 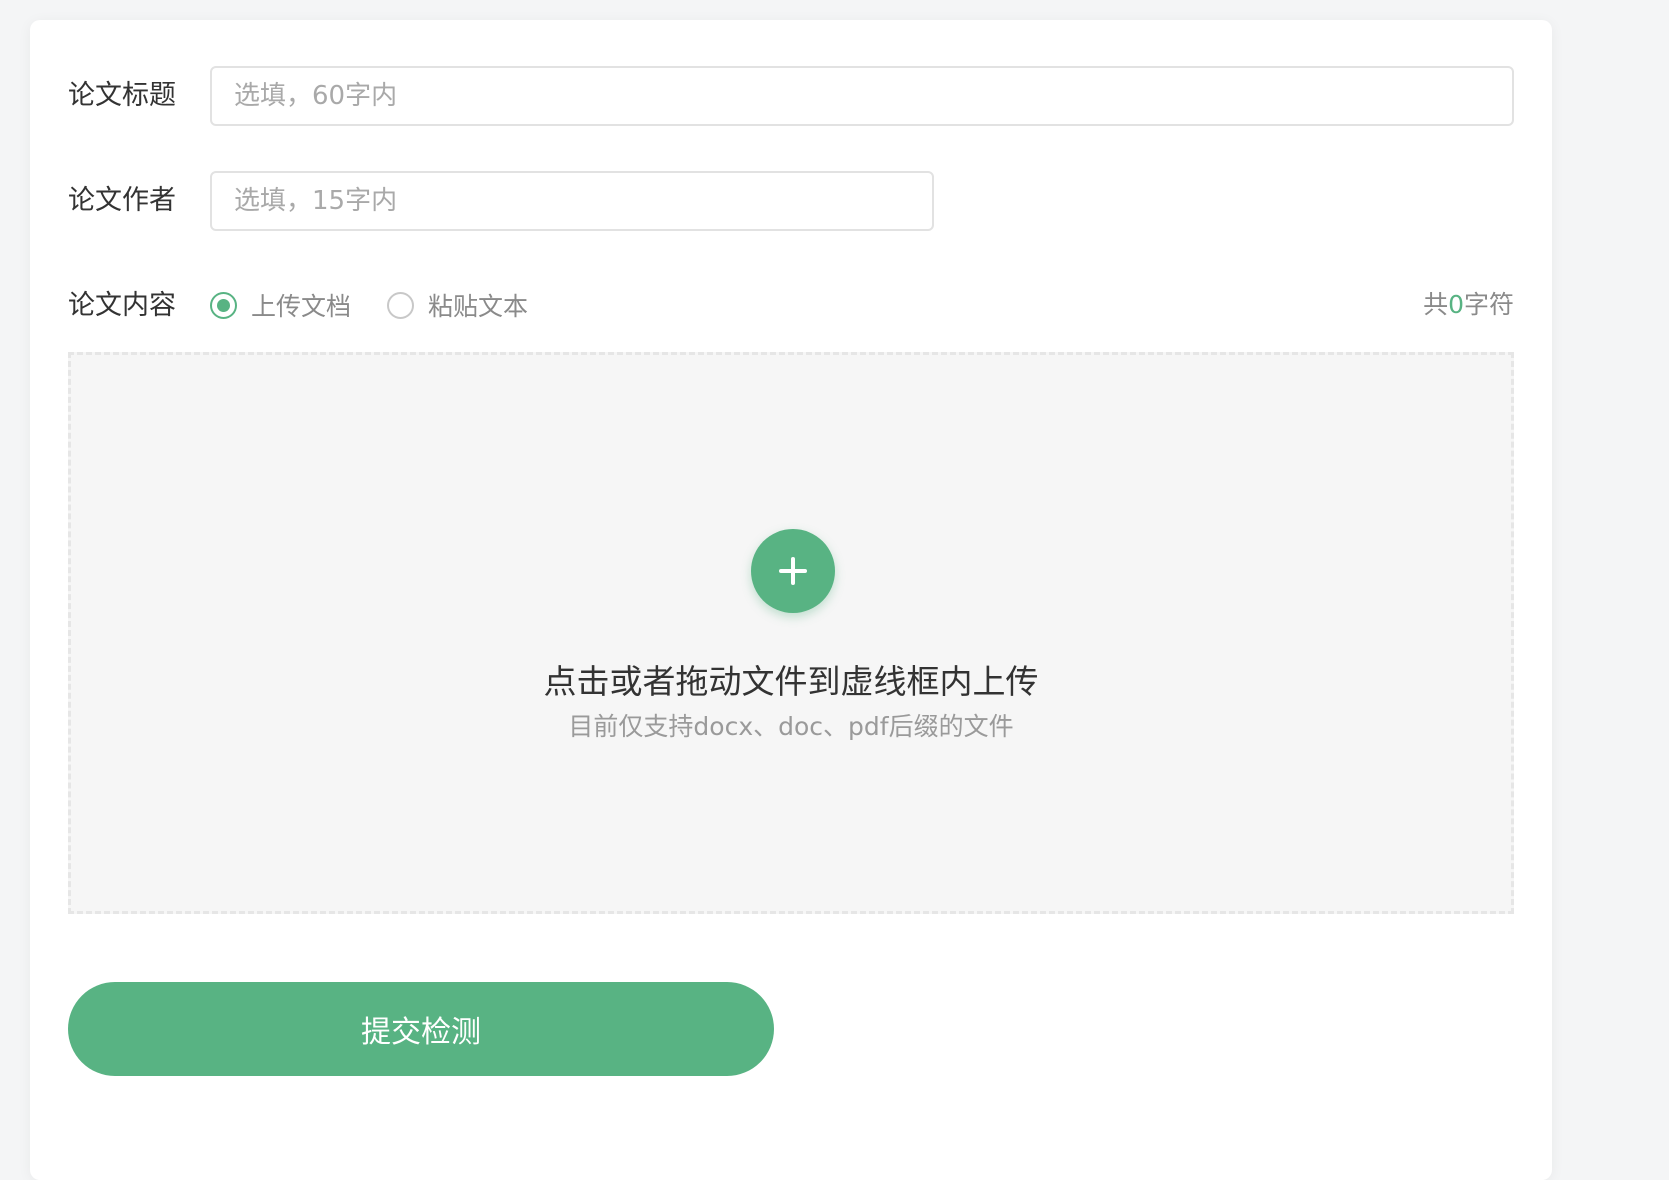 I want to click on upload-title: 点击或者拖动文件到虚线框内上传, so click(x=791, y=681).